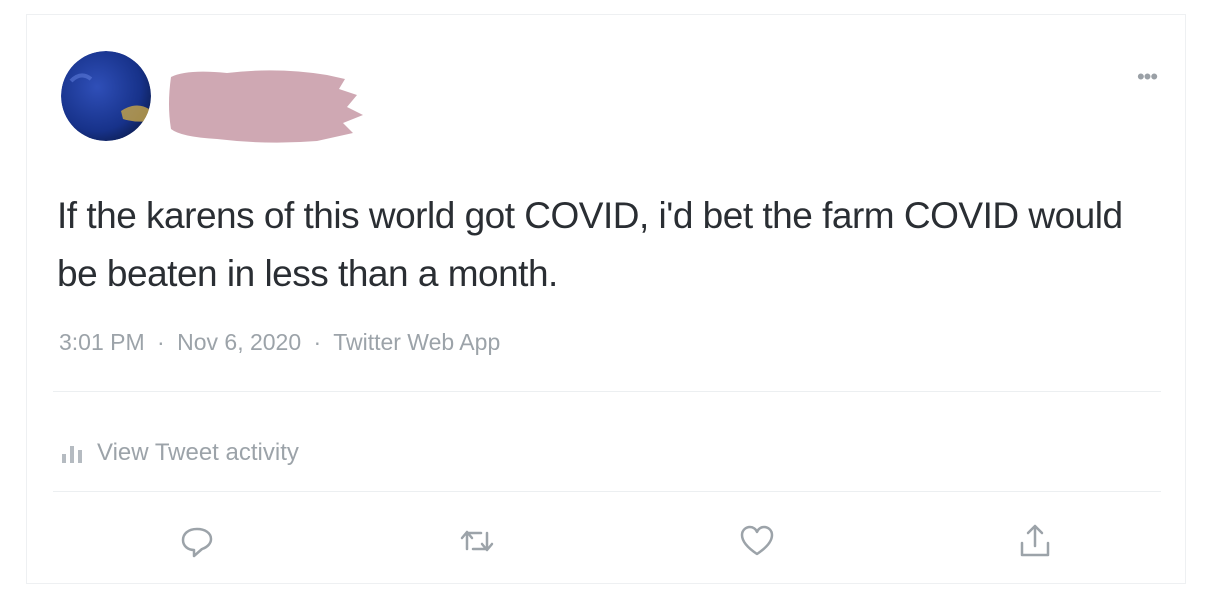  I want to click on reply-icon, so click(197, 542).